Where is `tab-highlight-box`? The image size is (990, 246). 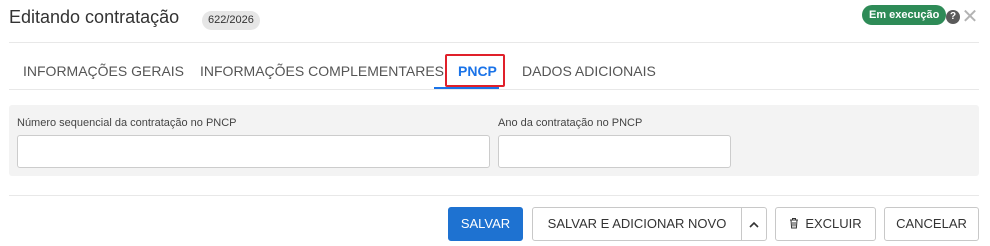 tab-highlight-box is located at coordinates (475, 70).